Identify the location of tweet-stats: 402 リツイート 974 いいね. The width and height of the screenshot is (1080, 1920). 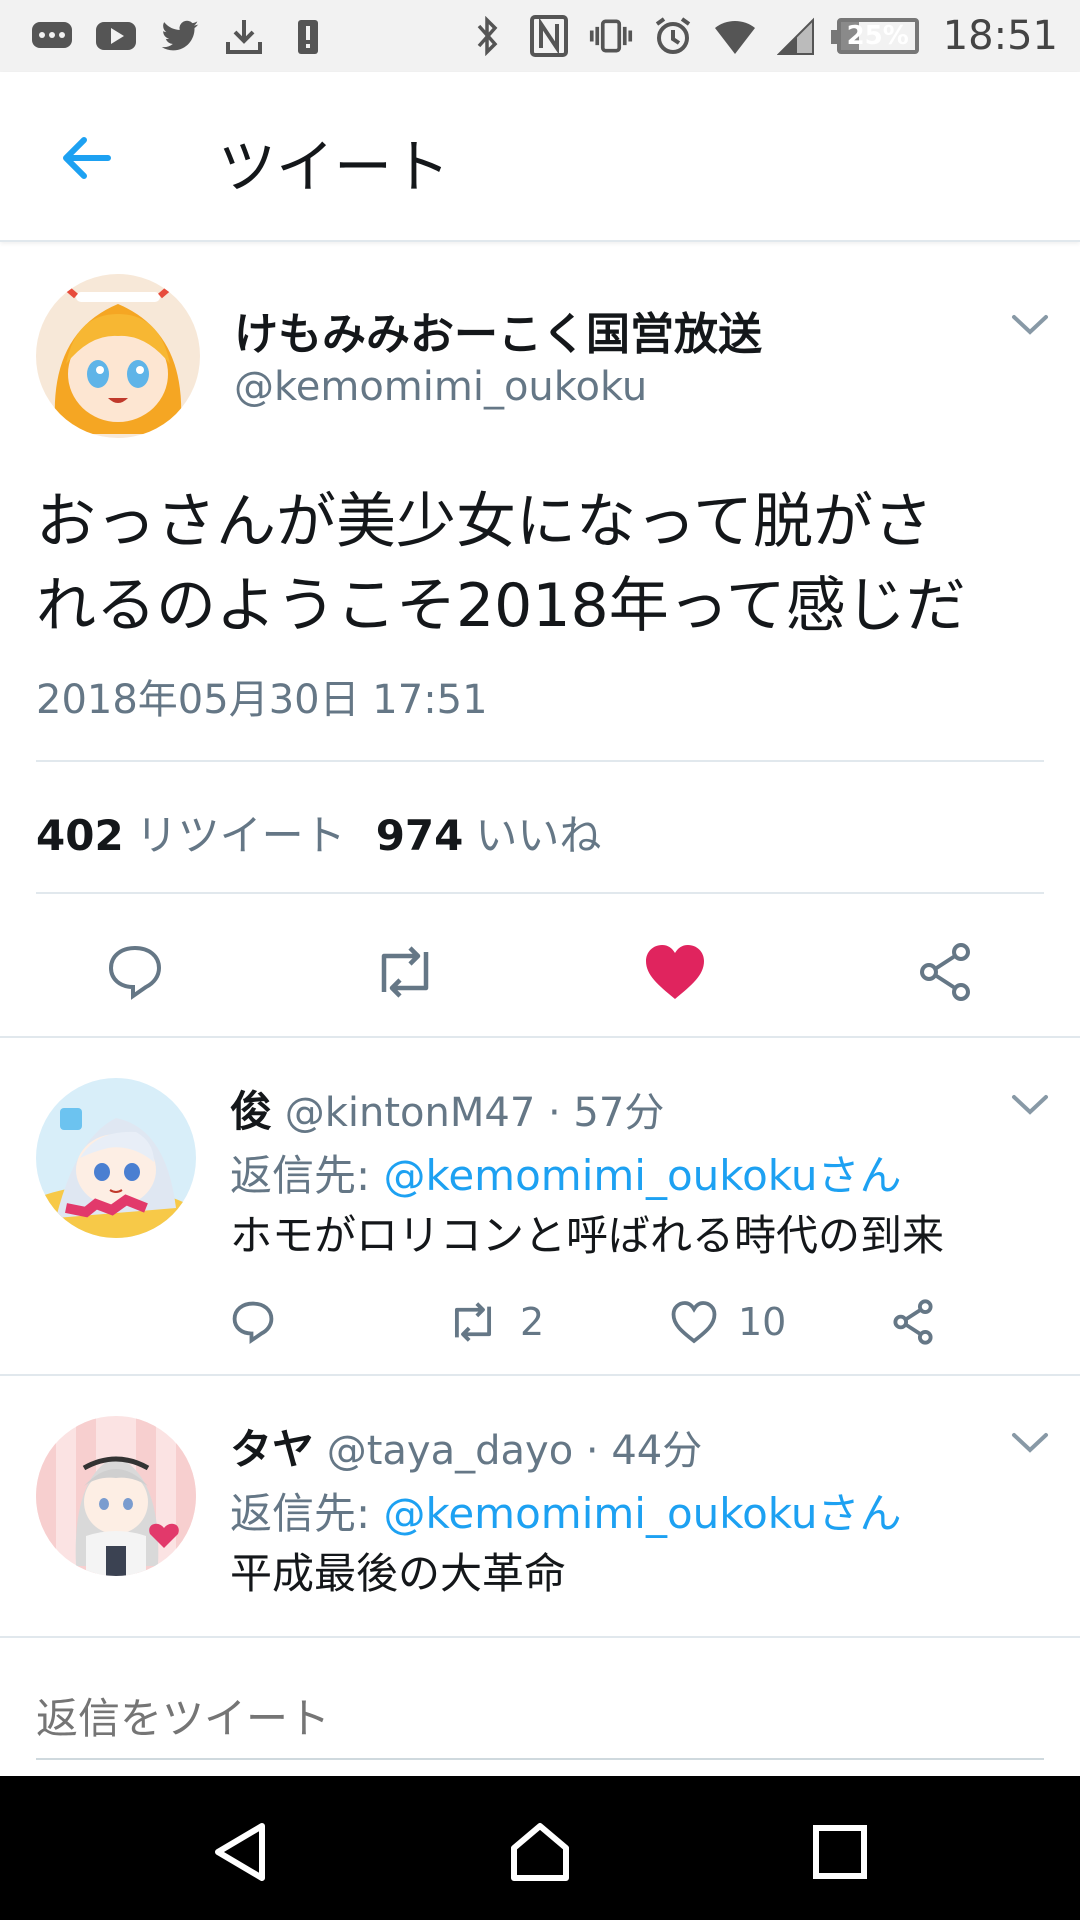
(318, 832).